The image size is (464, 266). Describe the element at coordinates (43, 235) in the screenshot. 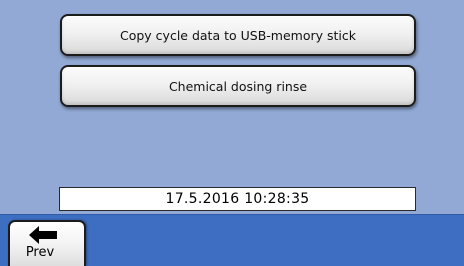

I see `arrow-left-icon` at that location.